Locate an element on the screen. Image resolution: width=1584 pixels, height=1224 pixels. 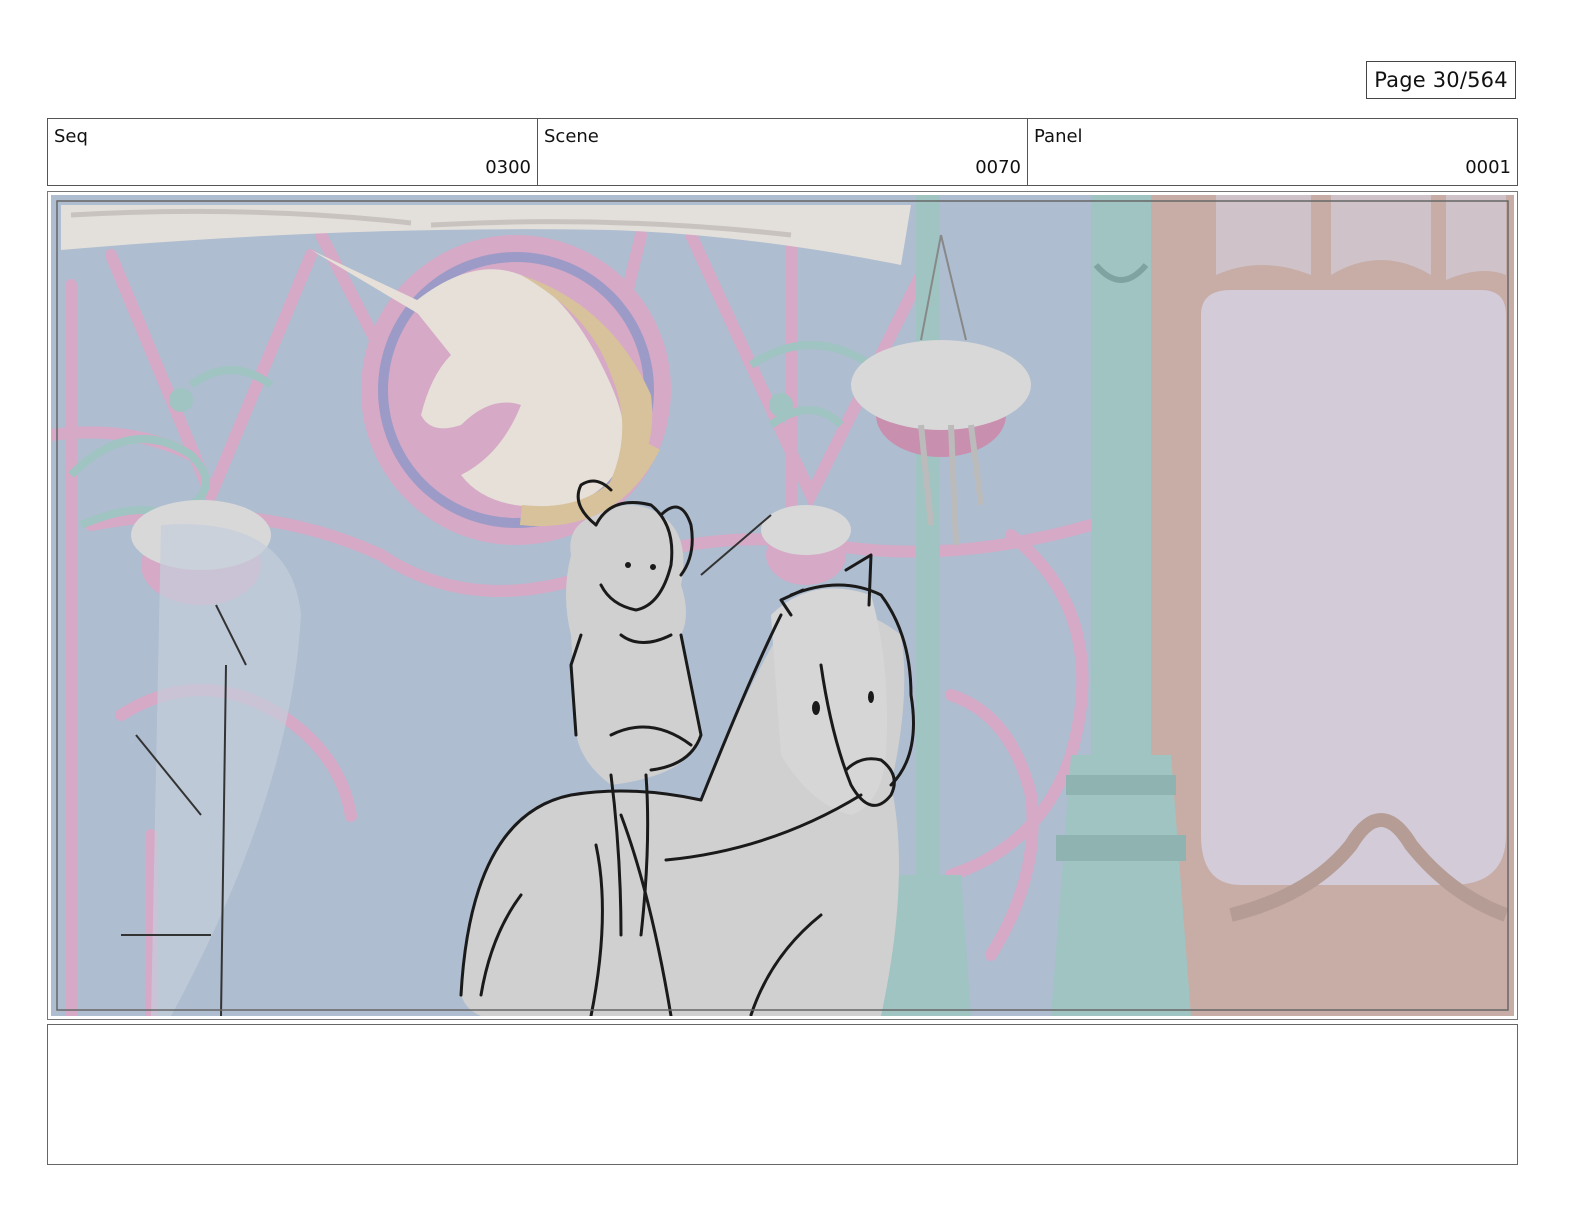
panel-cell: Panel 0001 is located at coordinates (1272, 152).